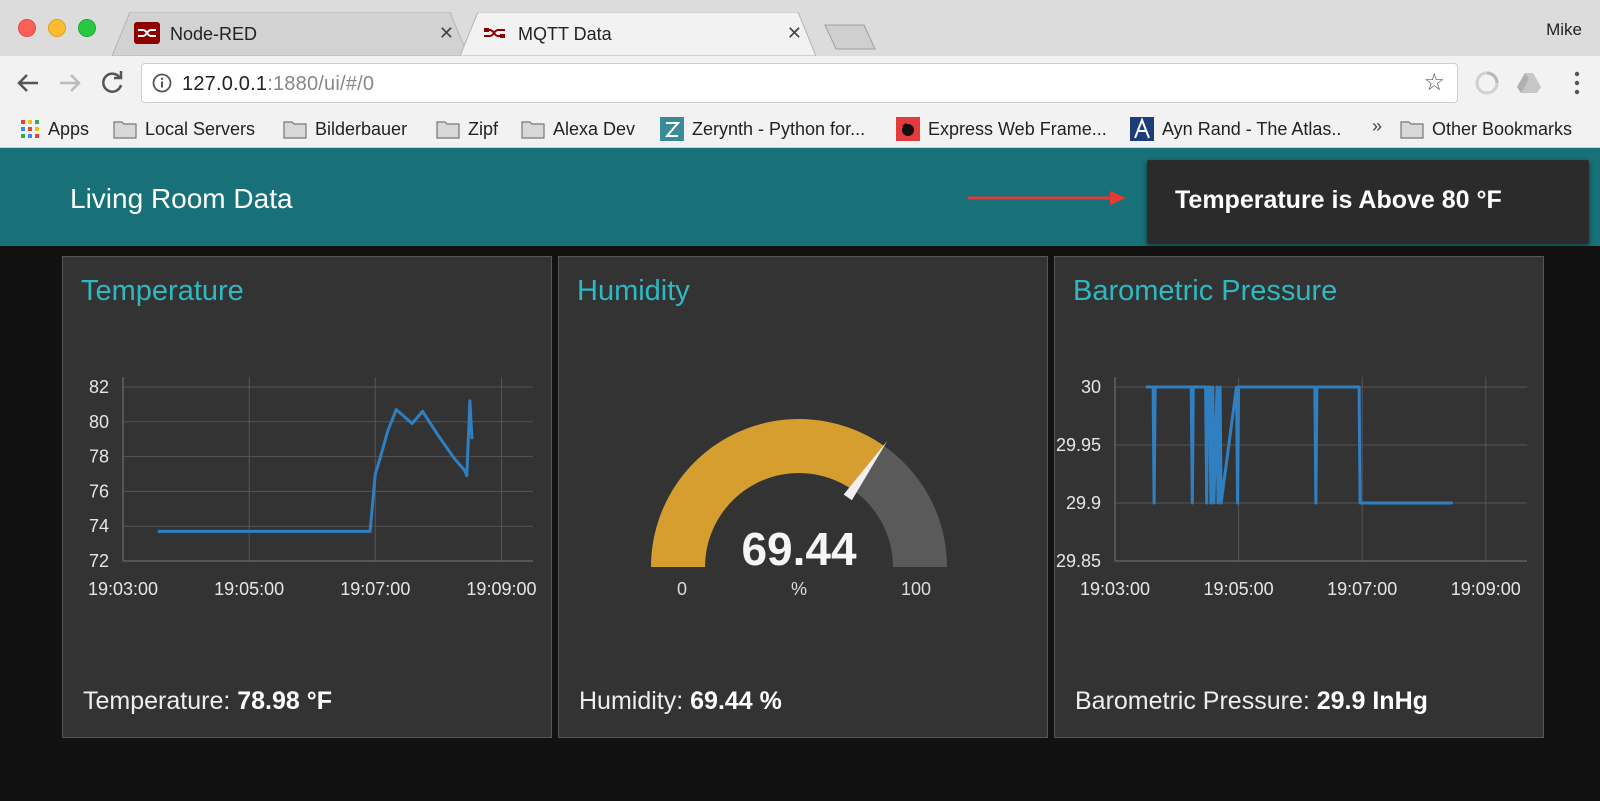 The image size is (1600, 801). I want to click on address-bar: 127.0.0.1:1880/ui/#/0 ☆, so click(799, 83).